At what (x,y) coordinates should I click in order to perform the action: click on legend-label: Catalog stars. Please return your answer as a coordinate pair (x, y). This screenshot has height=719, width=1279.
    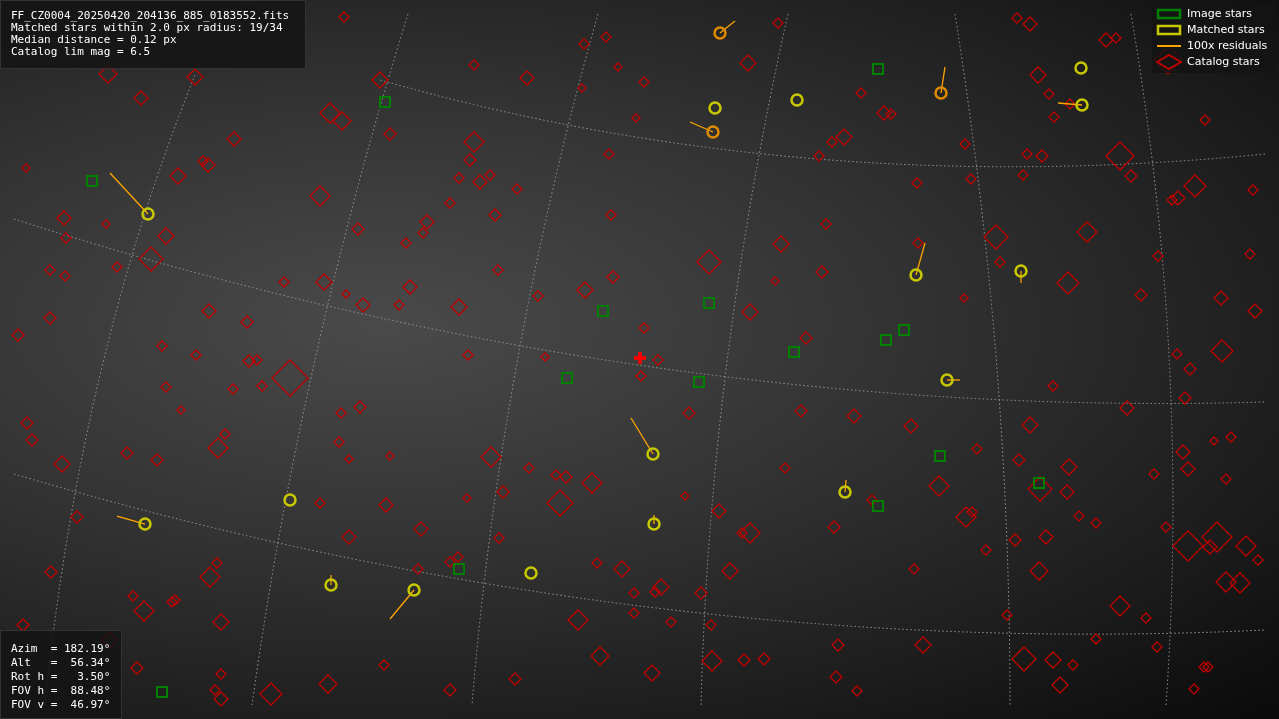
    Looking at the image, I should click on (1223, 61).